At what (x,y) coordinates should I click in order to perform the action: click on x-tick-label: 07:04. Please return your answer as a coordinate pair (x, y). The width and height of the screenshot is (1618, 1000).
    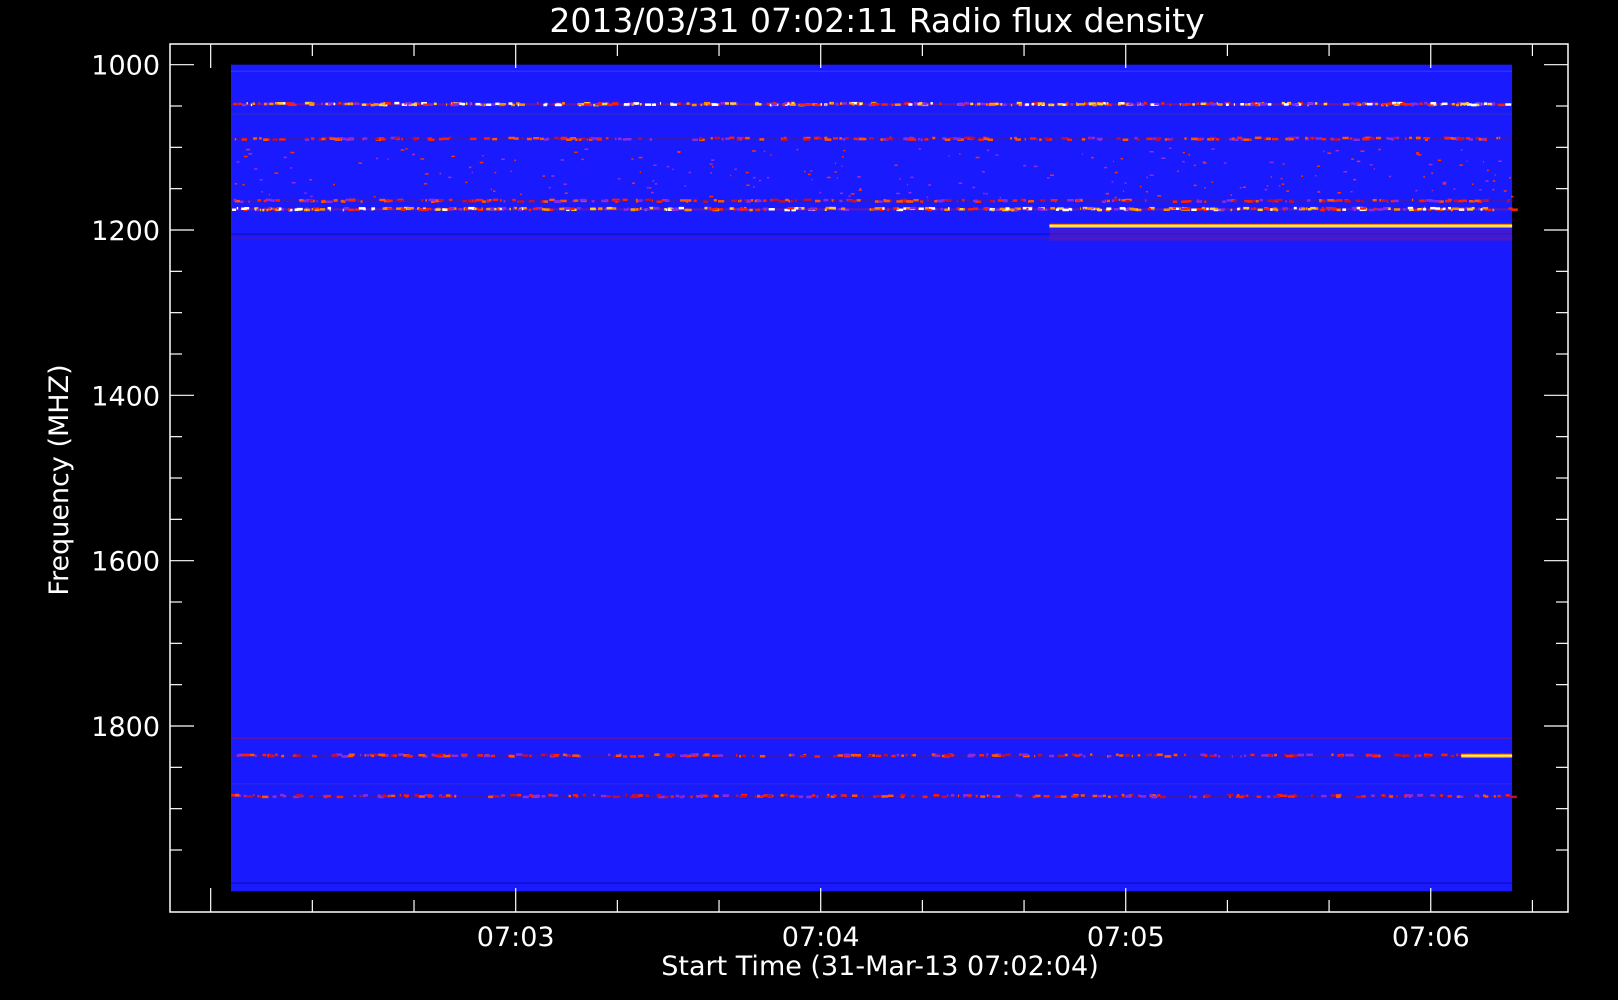
    Looking at the image, I should click on (821, 937).